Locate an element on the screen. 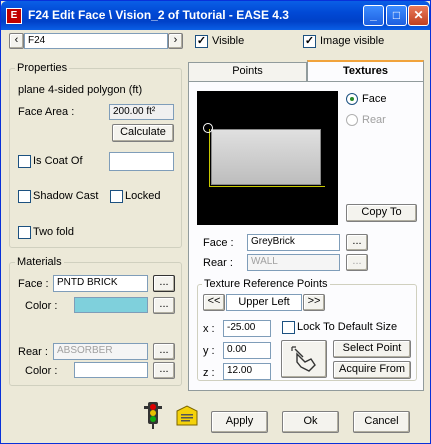  pick-point-button is located at coordinates (304, 359).